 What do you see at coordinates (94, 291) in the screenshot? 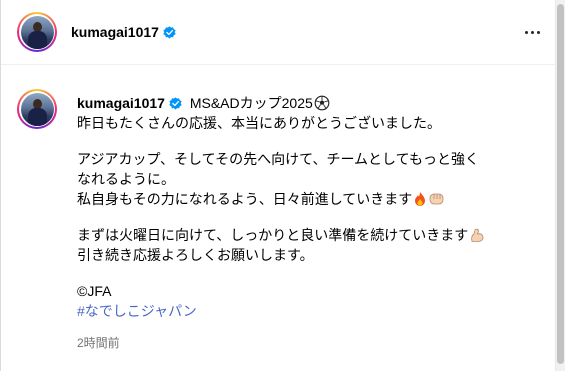
I see `photo-credit: ©JFA` at bounding box center [94, 291].